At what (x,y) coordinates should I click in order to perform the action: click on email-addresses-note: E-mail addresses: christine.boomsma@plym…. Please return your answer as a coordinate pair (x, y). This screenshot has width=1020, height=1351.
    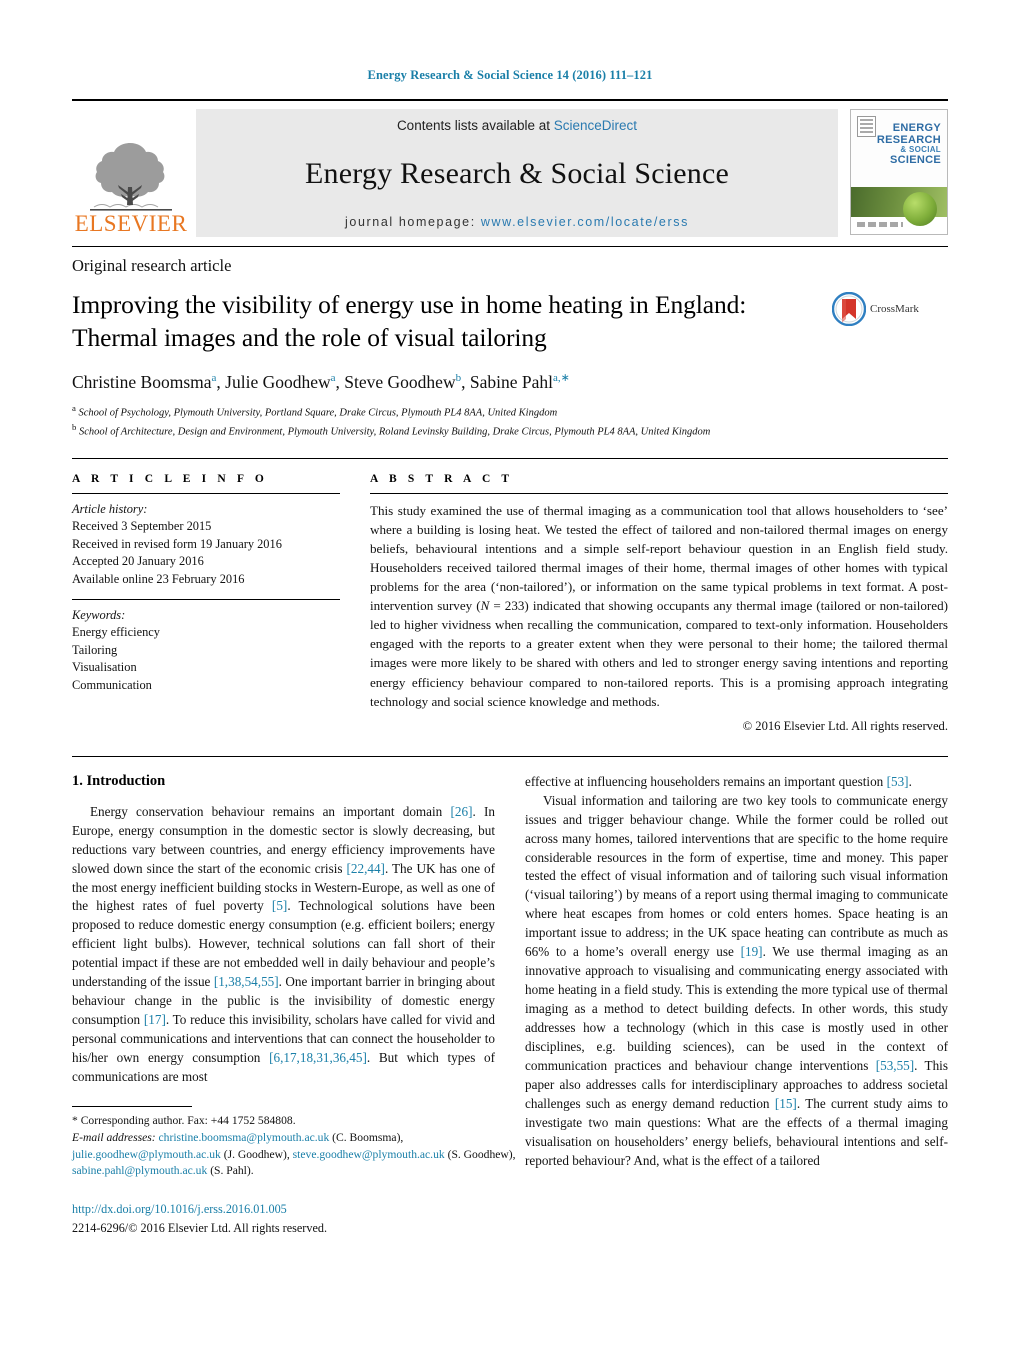
    Looking at the image, I should click on (294, 1155).